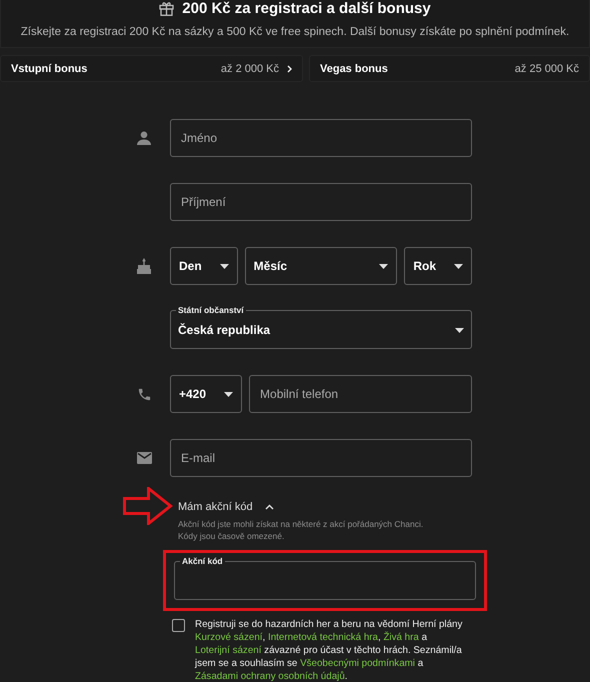 The height and width of the screenshot is (682, 590). What do you see at coordinates (321, 138) in the screenshot?
I see `text-field: Jméno` at bounding box center [321, 138].